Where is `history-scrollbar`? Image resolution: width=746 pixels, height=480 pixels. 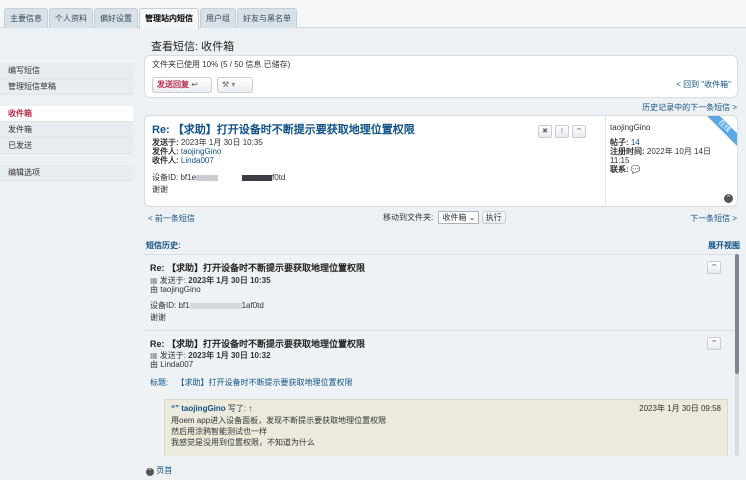
history-scrollbar is located at coordinates (737, 355).